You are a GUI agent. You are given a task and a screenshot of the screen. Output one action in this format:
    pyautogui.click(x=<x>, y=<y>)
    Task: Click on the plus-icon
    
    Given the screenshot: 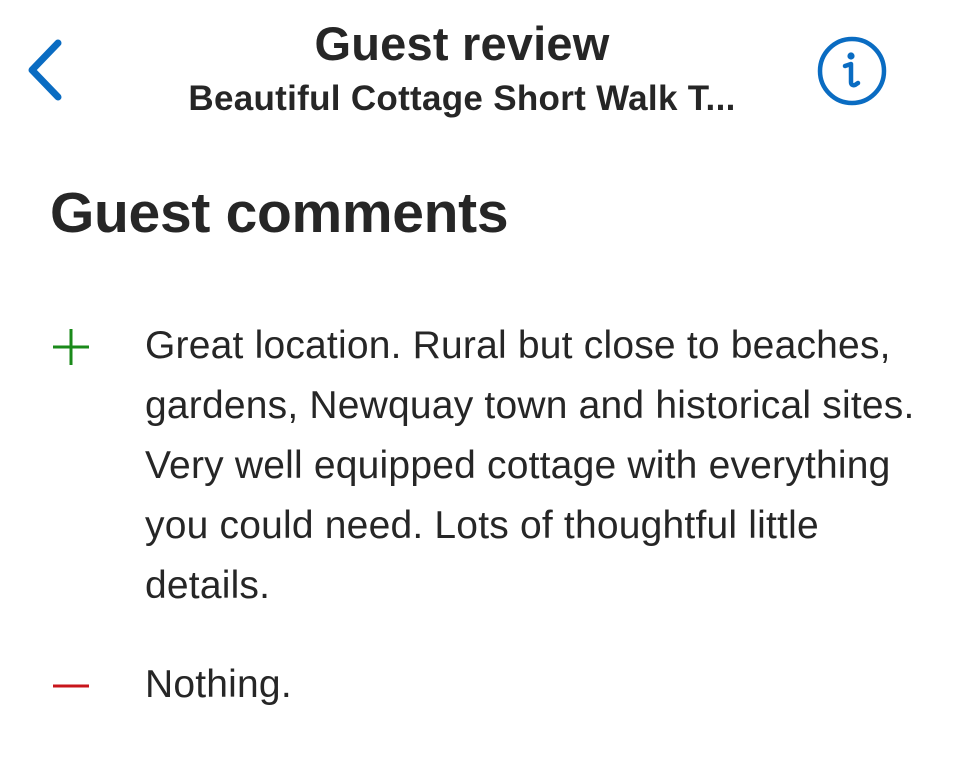 What is the action you would take?
    pyautogui.click(x=71, y=347)
    